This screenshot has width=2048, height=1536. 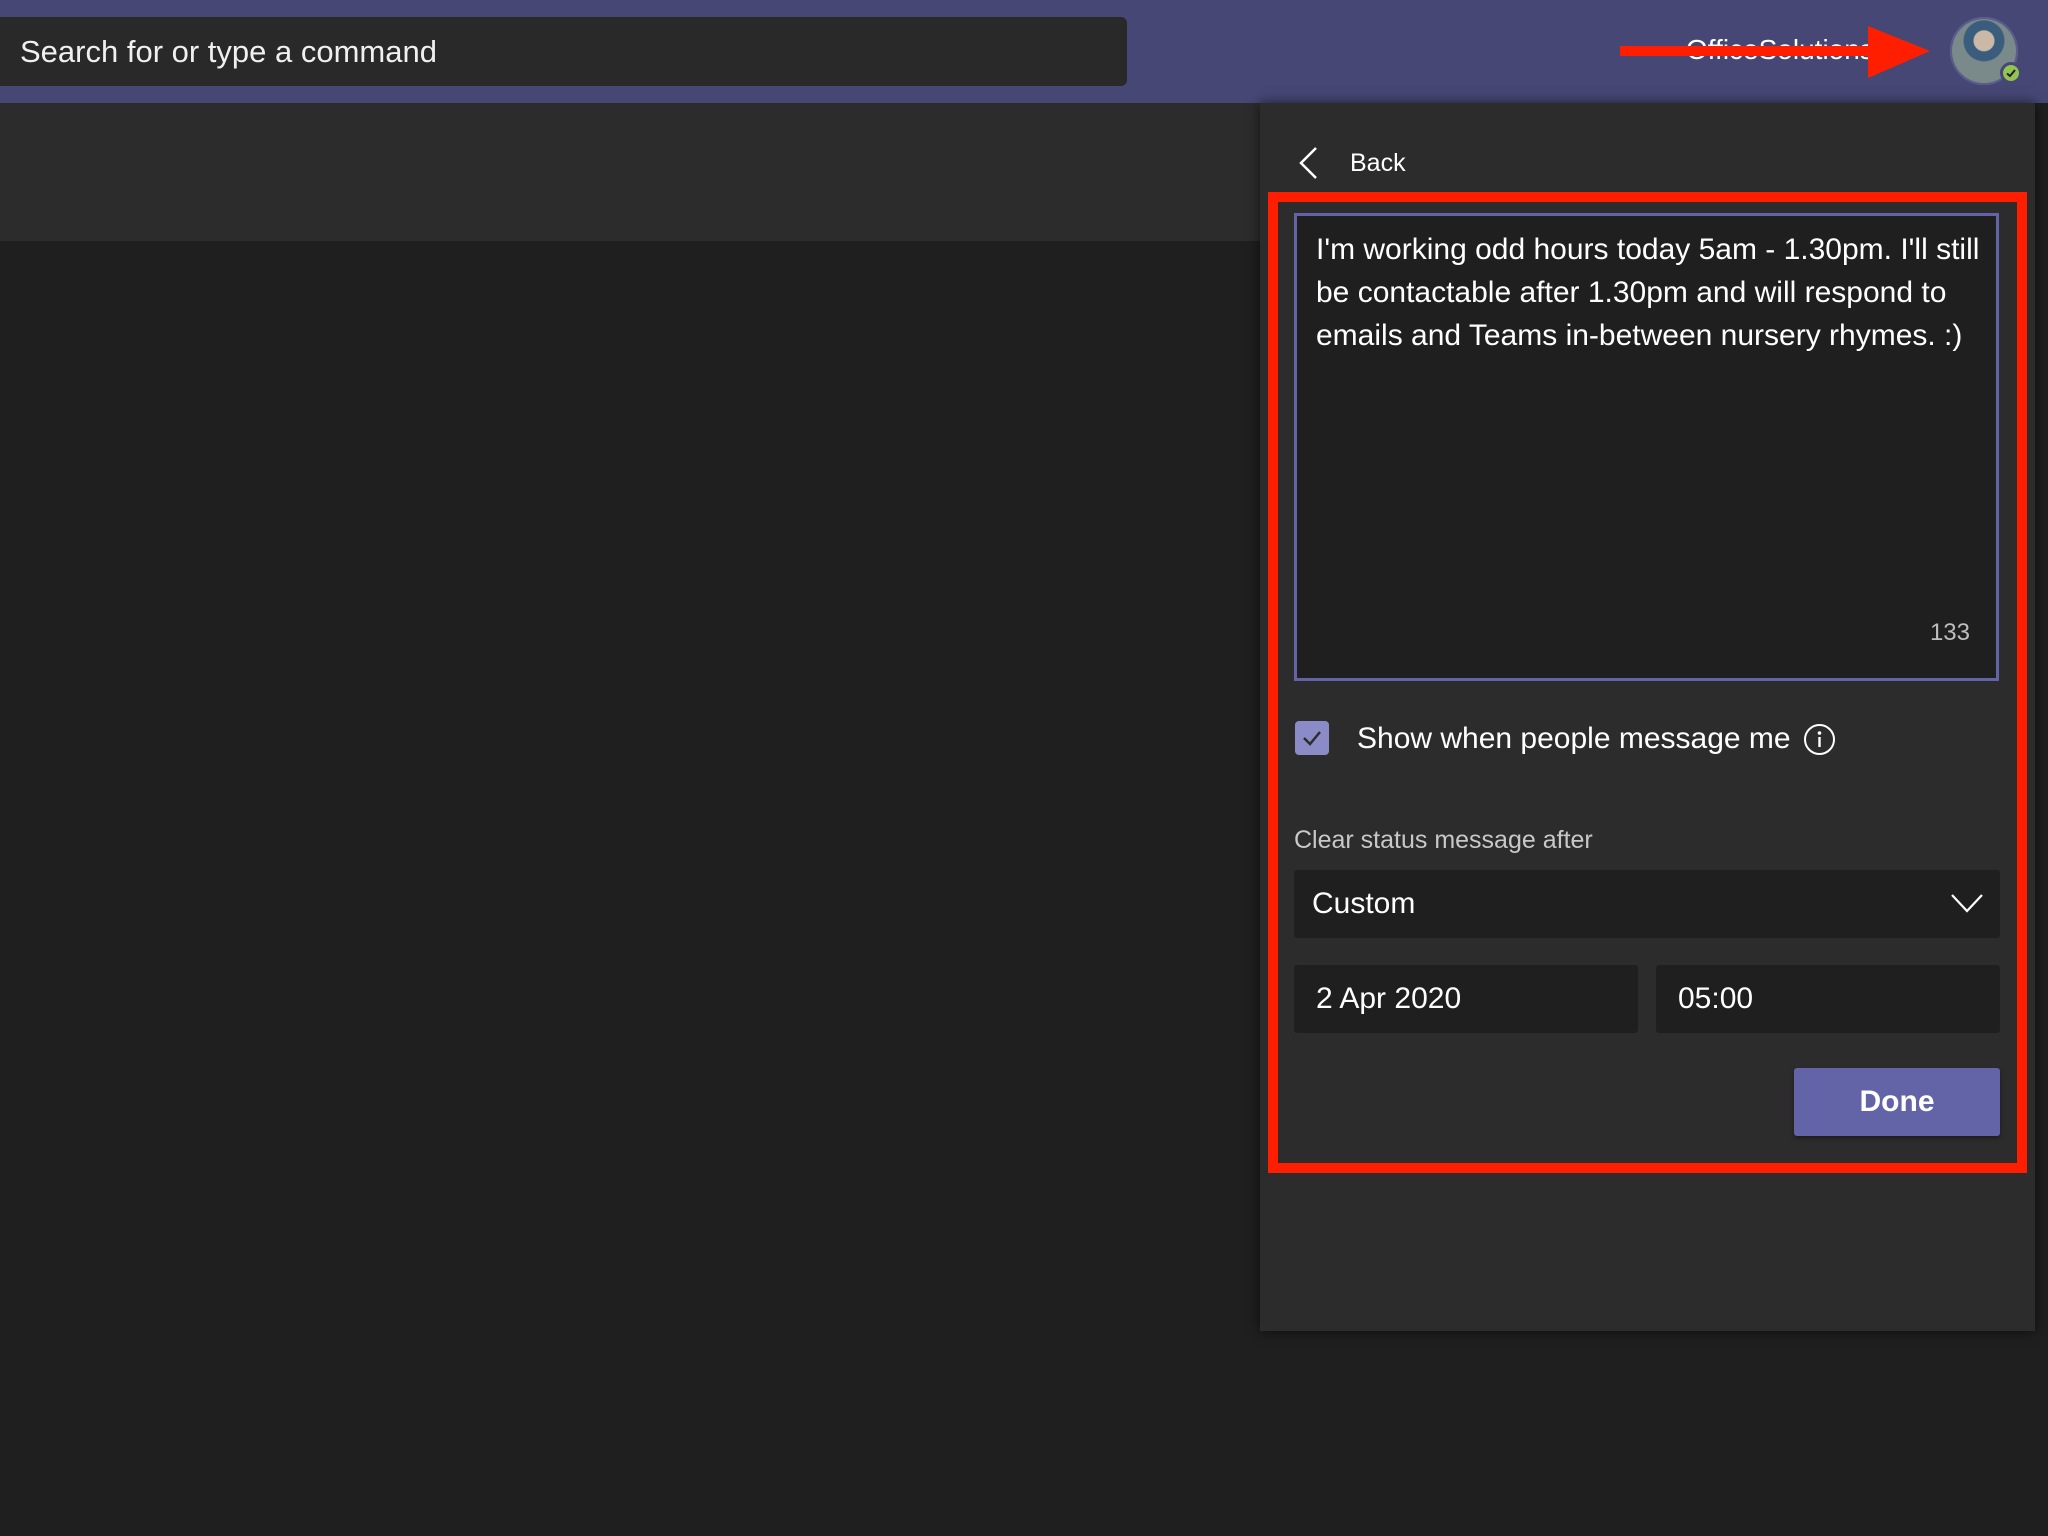 I want to click on show-when-messaged-checkbox, so click(x=1312, y=738).